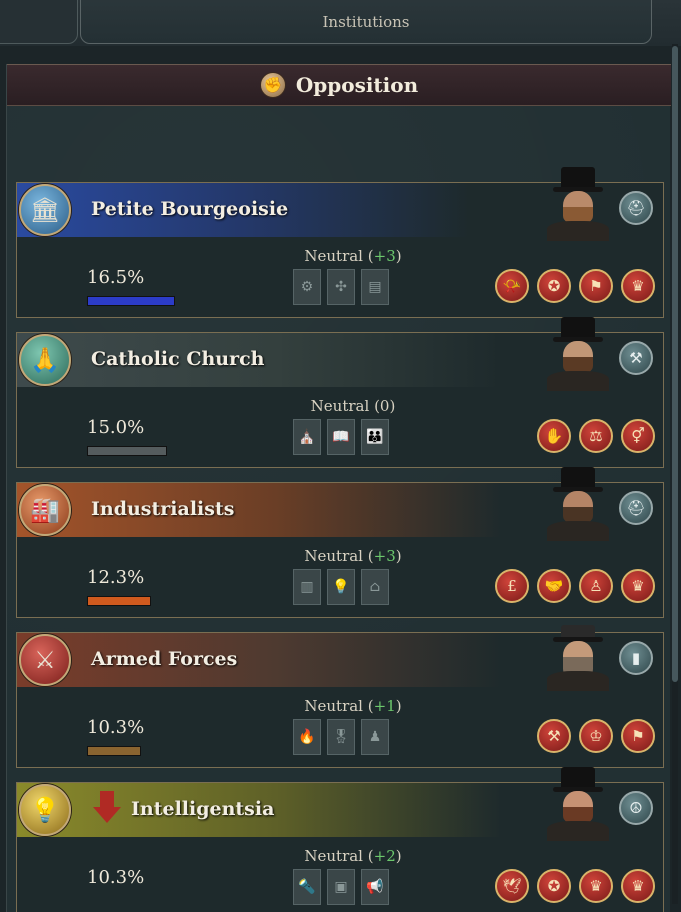 This screenshot has height=912, width=681. I want to click on trait-document-icon: ▤, so click(375, 287).